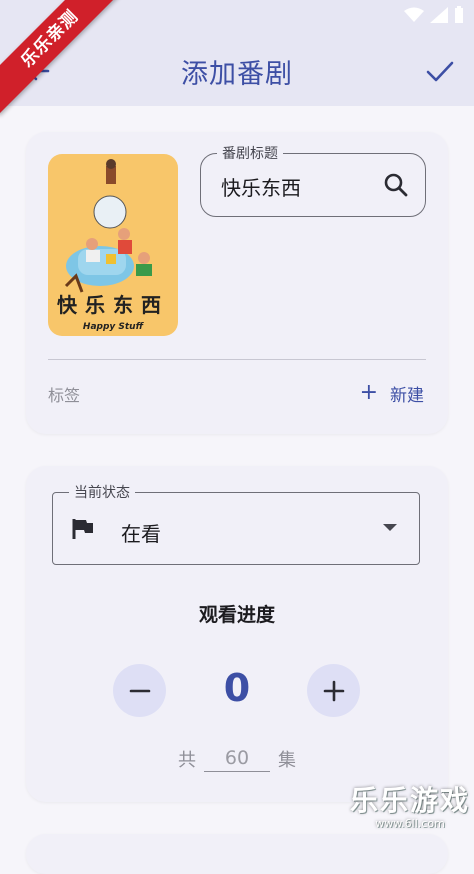 The width and height of the screenshot is (474, 874). What do you see at coordinates (368, 392) in the screenshot?
I see `plus-icon: +` at bounding box center [368, 392].